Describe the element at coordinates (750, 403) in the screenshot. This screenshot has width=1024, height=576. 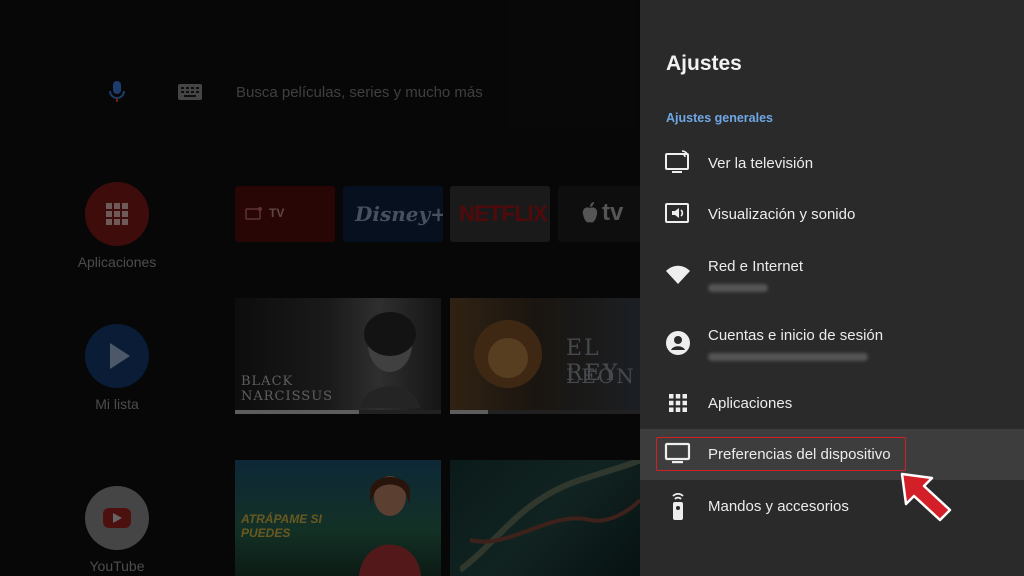
I see `menu-label: Aplicaciones` at that location.